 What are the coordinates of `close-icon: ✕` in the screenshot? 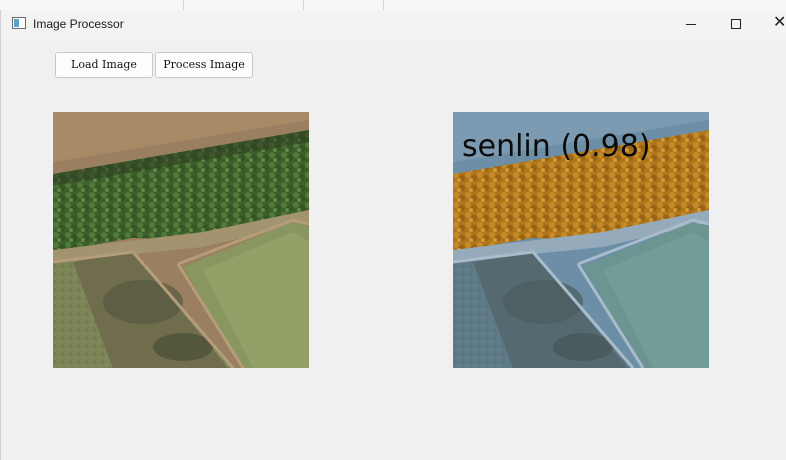 It's located at (779, 22).